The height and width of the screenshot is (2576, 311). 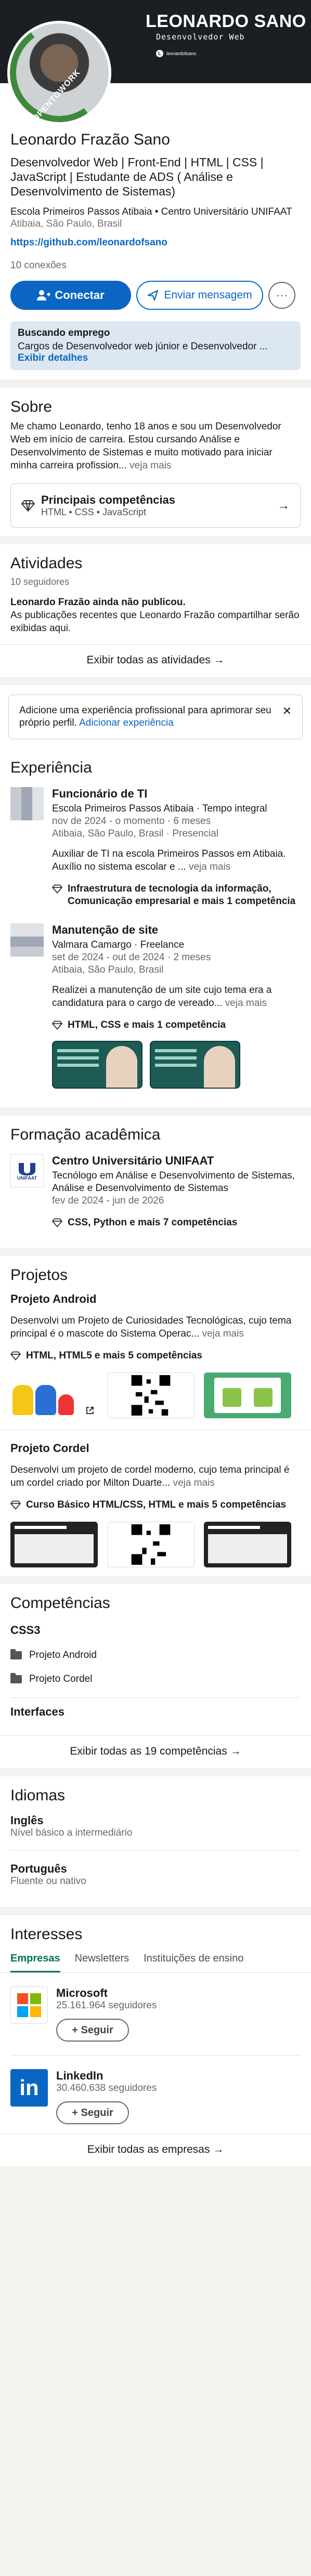 What do you see at coordinates (155, 265) in the screenshot?
I see `connections-count: 10 conexões` at bounding box center [155, 265].